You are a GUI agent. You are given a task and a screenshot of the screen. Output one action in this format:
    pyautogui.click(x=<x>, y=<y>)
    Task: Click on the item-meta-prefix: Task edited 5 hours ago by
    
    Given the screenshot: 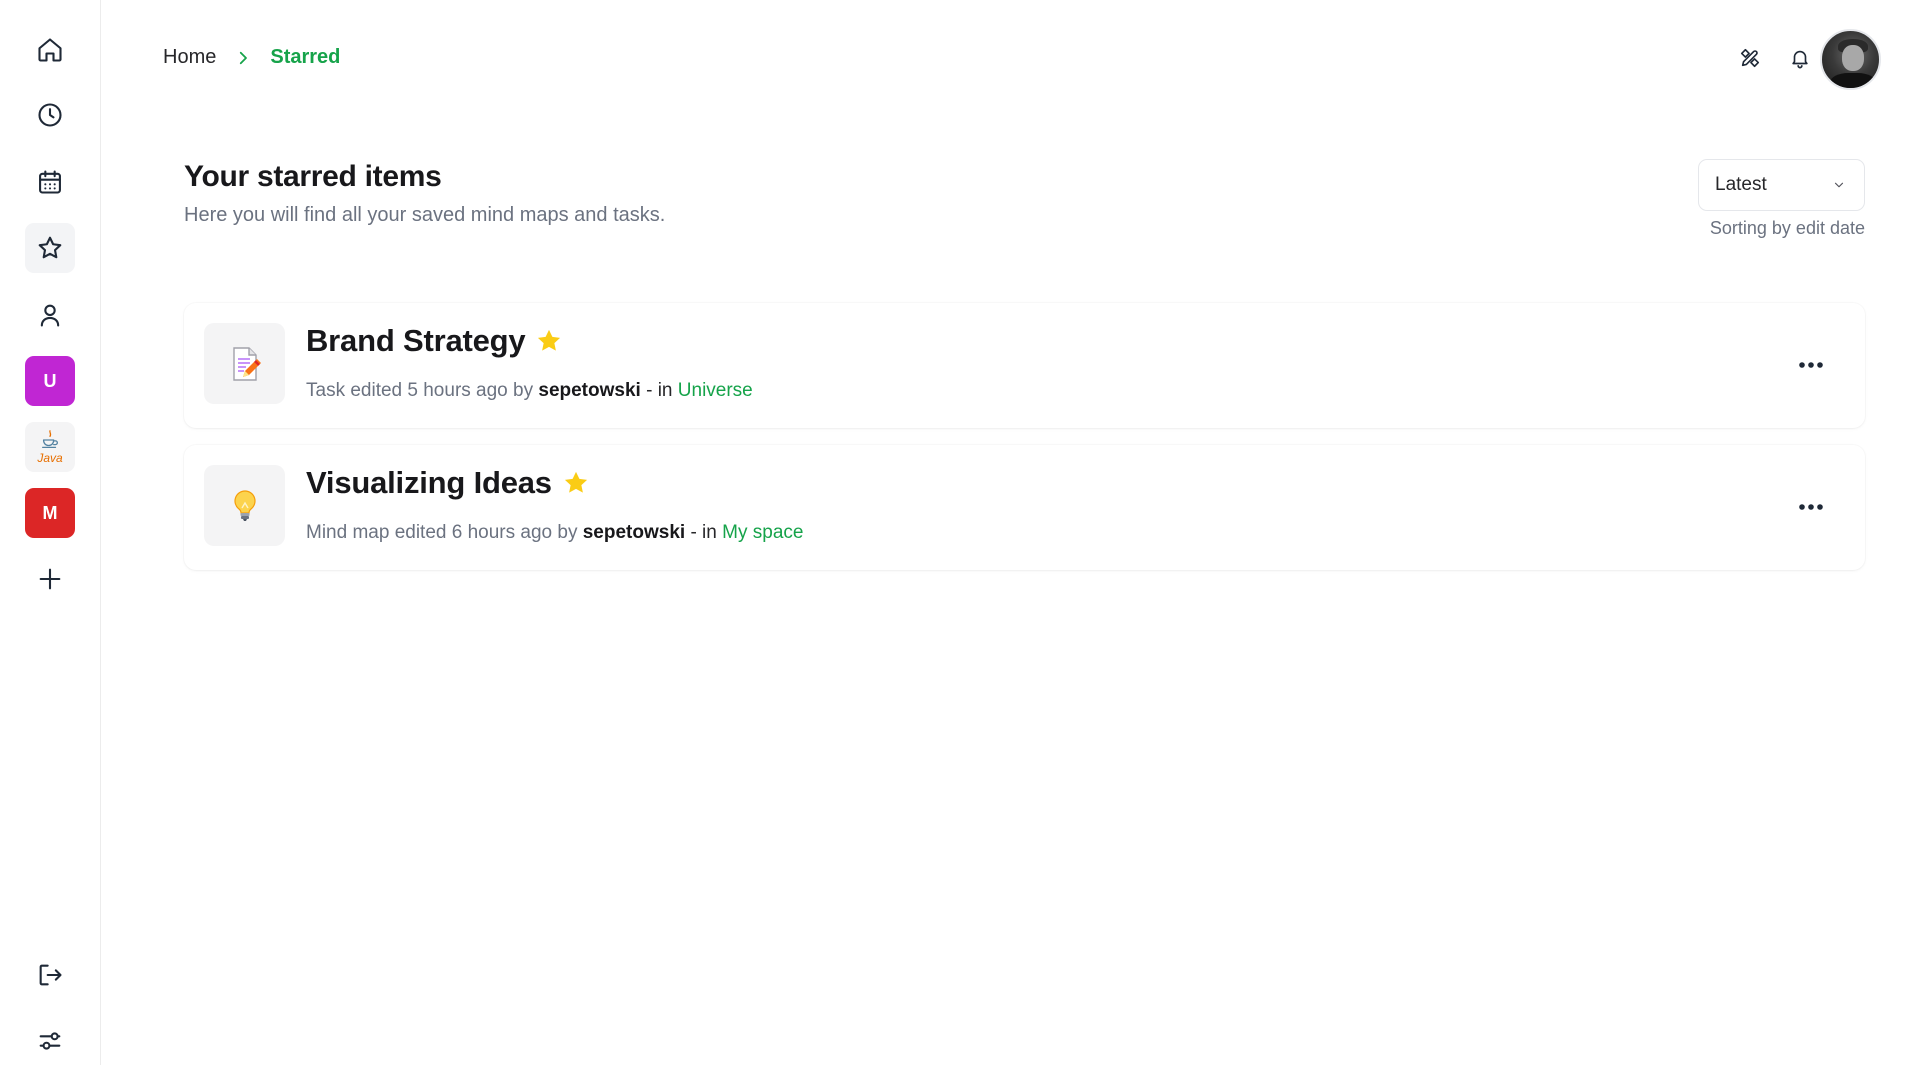 What is the action you would take?
    pyautogui.click(x=420, y=390)
    